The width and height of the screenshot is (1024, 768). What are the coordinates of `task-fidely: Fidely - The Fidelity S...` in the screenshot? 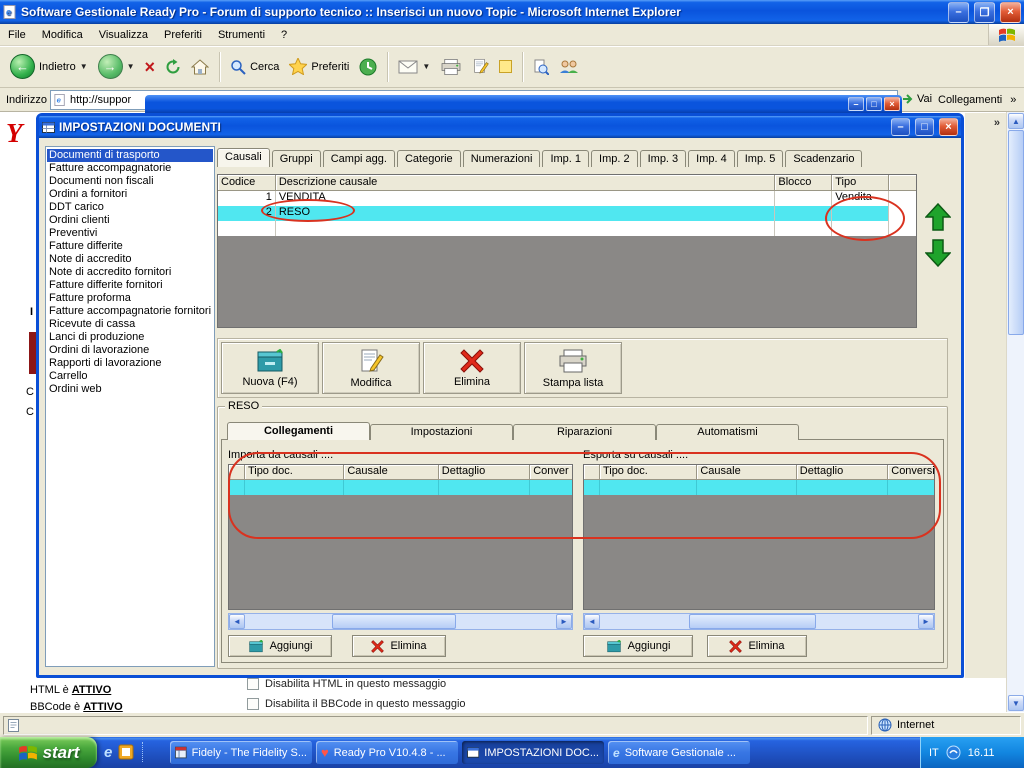 It's located at (241, 752).